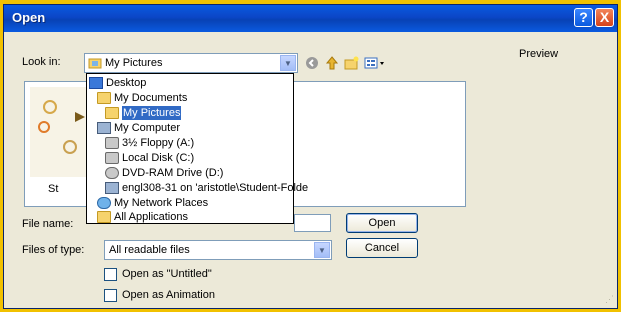 The image size is (621, 312). Describe the element at coordinates (218, 250) in the screenshot. I see `filetype-select: All readable files ▼` at that location.